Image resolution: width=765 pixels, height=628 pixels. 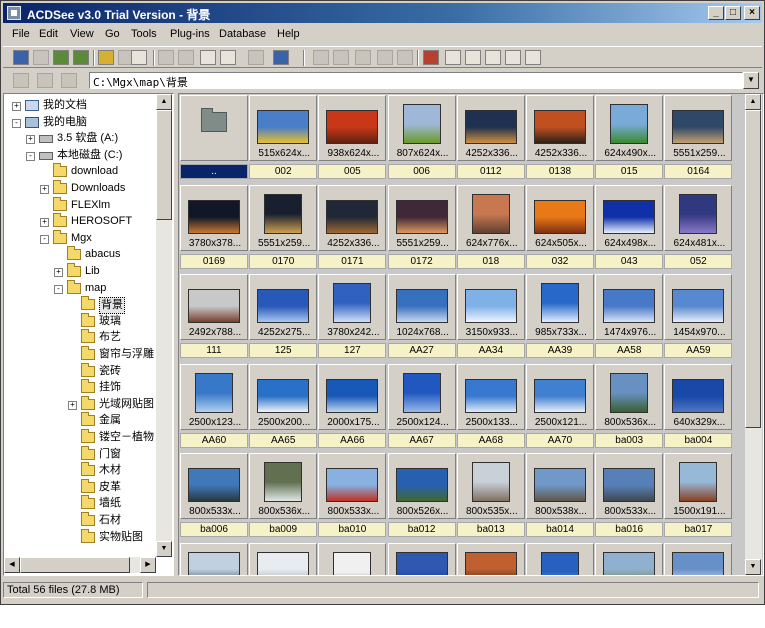 I want to click on thumbnail-cell: 640x329x... ba004, so click(x=698, y=407).